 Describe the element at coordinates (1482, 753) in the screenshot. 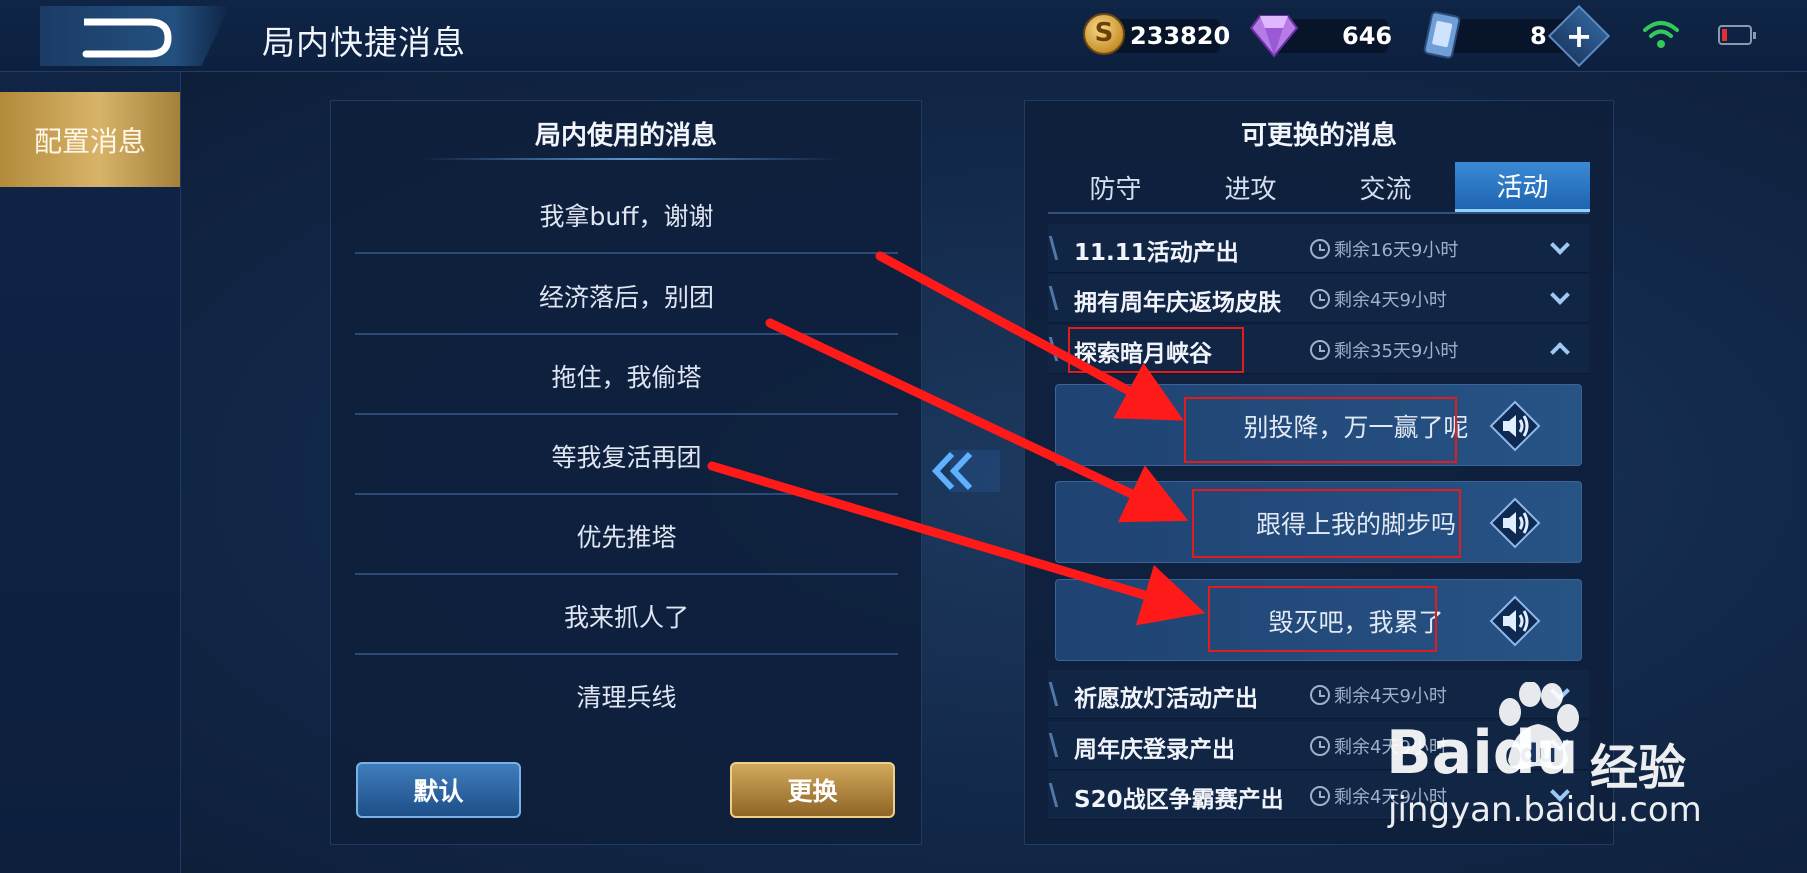

I see `watermark-brand: Baidu` at that location.